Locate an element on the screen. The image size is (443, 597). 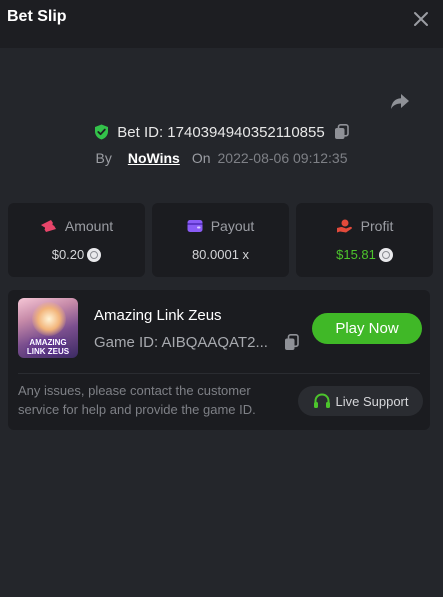
play-now-button: Play Now is located at coordinates (367, 328).